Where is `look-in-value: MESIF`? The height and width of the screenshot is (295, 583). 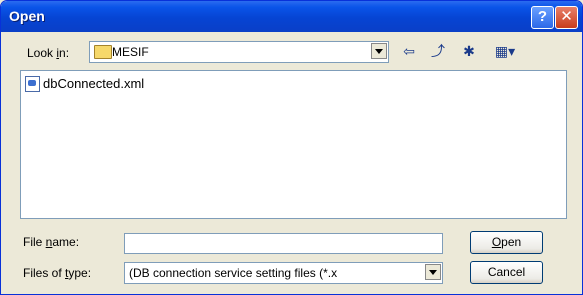 look-in-value: MESIF is located at coordinates (130, 52).